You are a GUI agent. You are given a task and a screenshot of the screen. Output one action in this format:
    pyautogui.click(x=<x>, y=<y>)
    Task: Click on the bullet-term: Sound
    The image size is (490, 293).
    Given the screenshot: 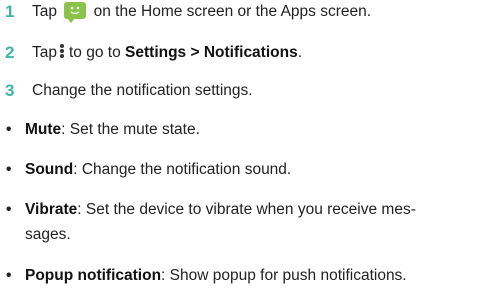 What is the action you would take?
    pyautogui.click(x=49, y=169)
    